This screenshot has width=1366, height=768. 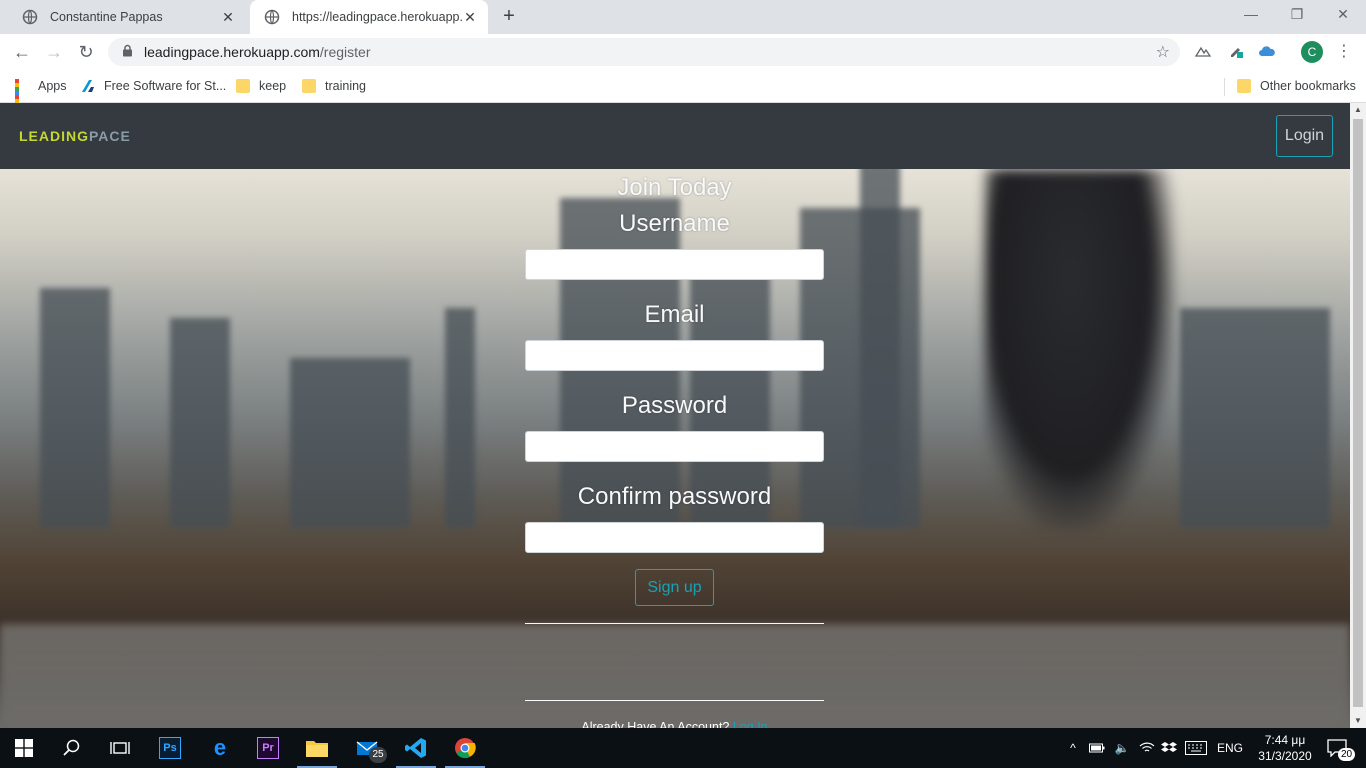 I want to click on bookmark-training: training, so click(x=334, y=86).